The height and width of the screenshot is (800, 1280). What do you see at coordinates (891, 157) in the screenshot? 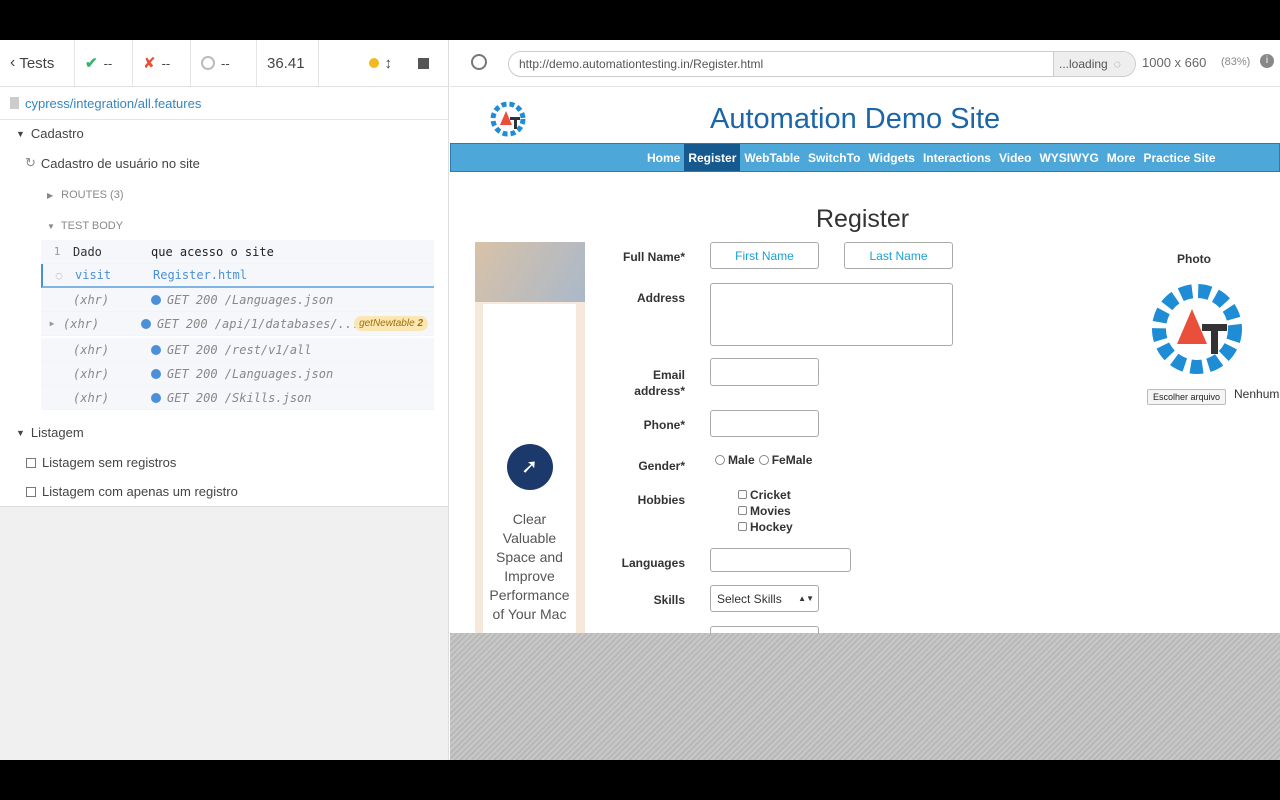
I see `nav-widgets: Widgets` at bounding box center [891, 157].